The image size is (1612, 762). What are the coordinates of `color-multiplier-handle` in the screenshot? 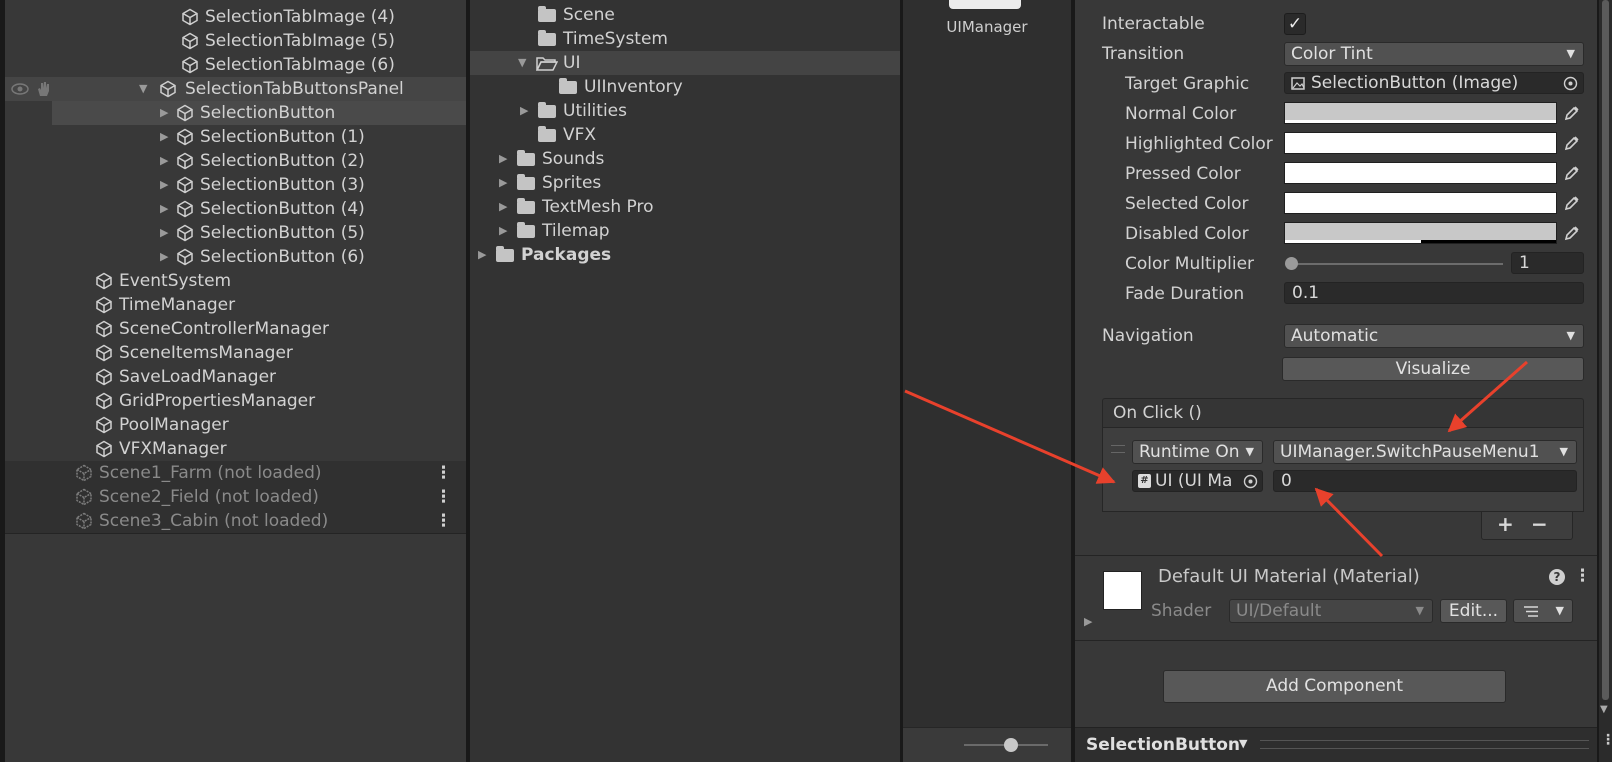 It's located at (1291, 263).